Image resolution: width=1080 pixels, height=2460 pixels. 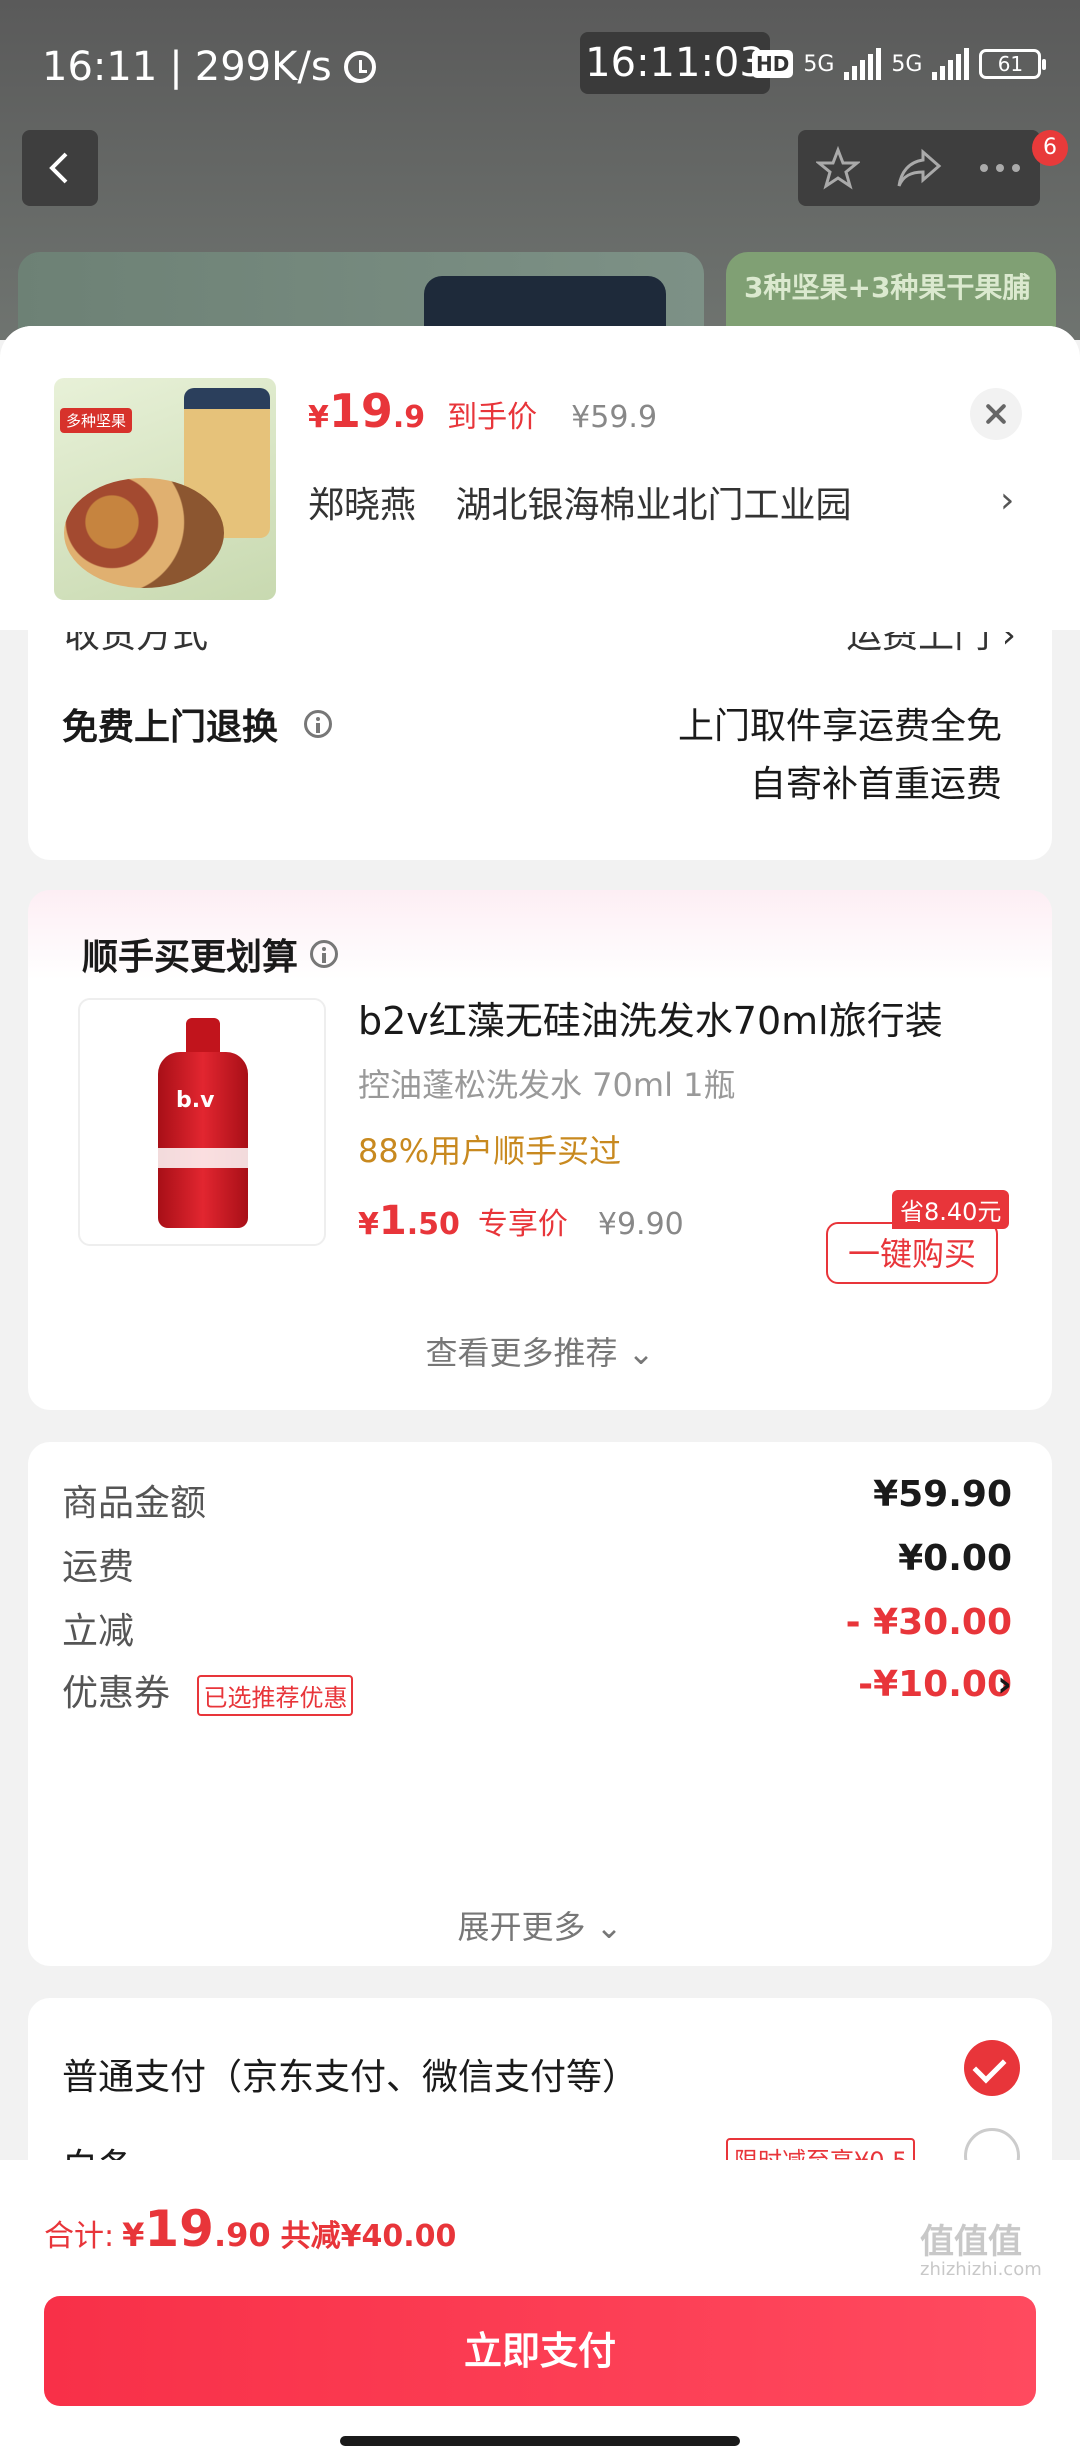 What do you see at coordinates (907, 64) in the screenshot?
I see `net-label-2: 5G` at bounding box center [907, 64].